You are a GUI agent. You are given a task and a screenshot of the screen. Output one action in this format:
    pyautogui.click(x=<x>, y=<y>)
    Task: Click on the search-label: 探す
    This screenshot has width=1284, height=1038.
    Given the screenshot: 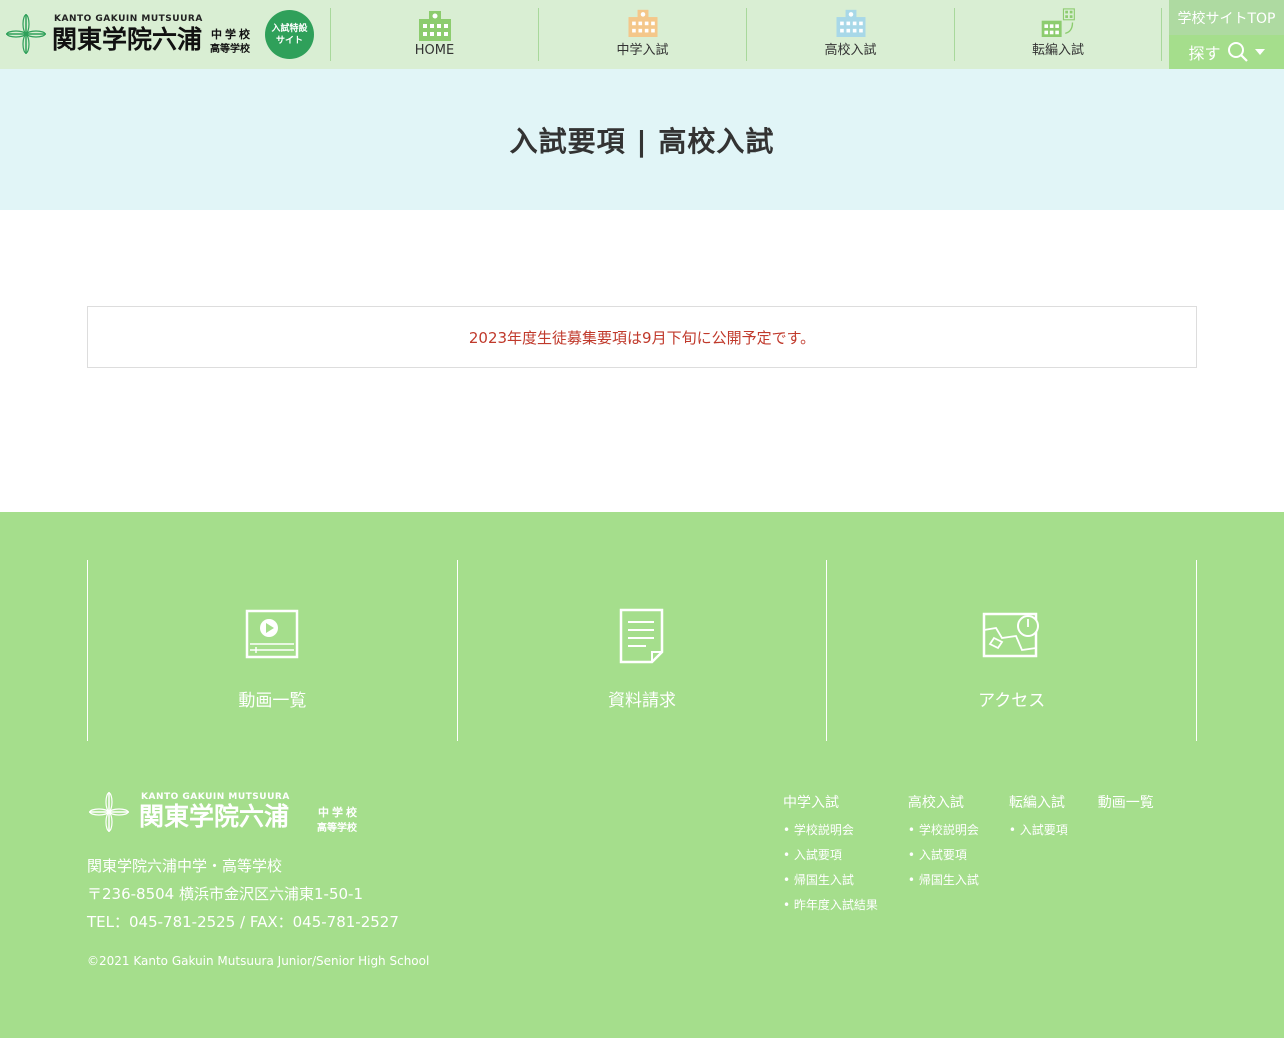 What is the action you would take?
    pyautogui.click(x=1204, y=53)
    